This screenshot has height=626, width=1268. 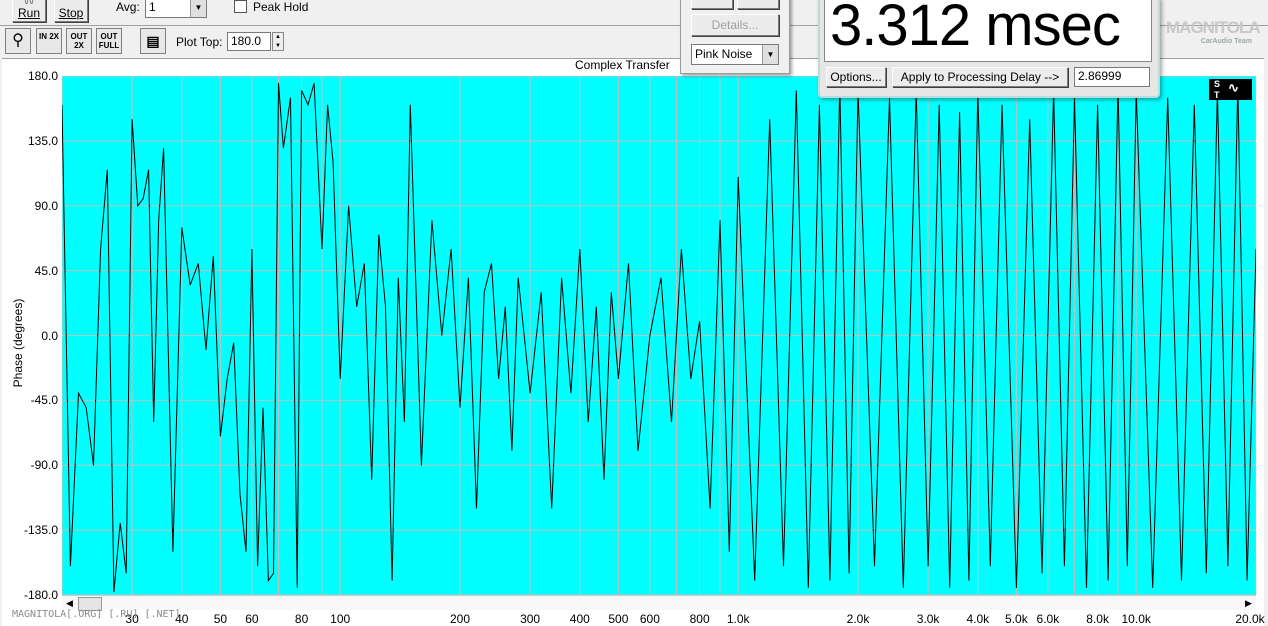 What do you see at coordinates (340, 619) in the screenshot?
I see `x-tick-label: 100` at bounding box center [340, 619].